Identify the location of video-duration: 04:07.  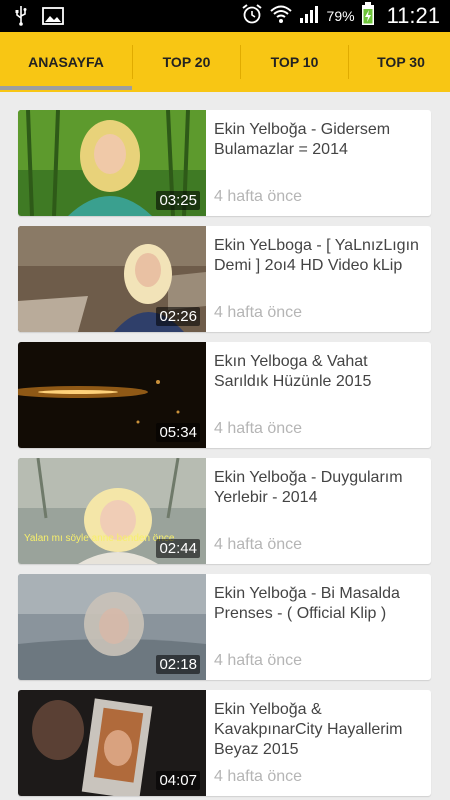
(178, 780).